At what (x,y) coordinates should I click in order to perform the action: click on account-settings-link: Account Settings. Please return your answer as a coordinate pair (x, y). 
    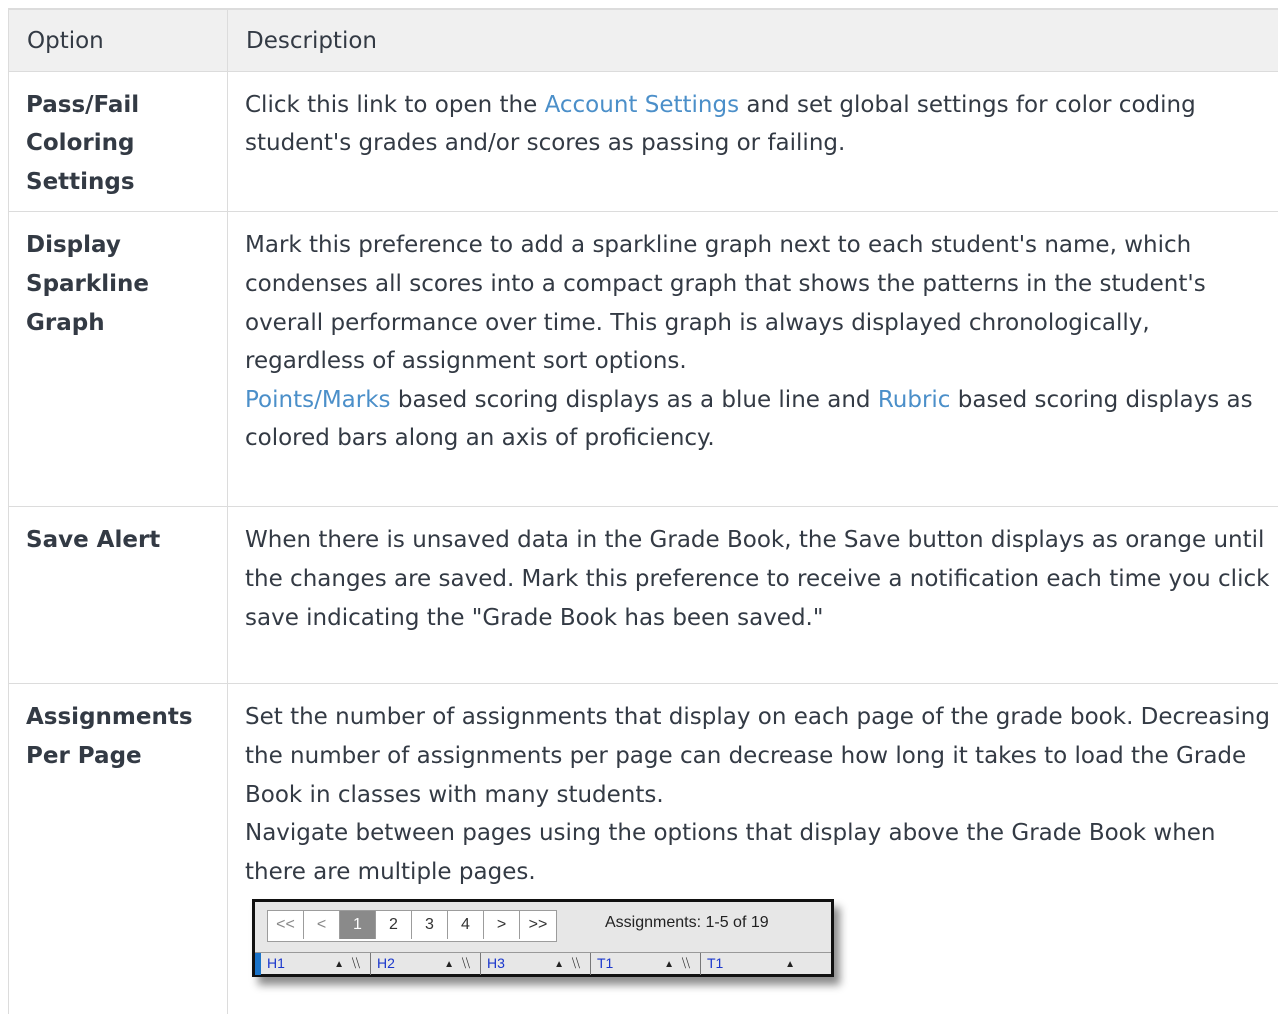
    Looking at the image, I should click on (642, 105).